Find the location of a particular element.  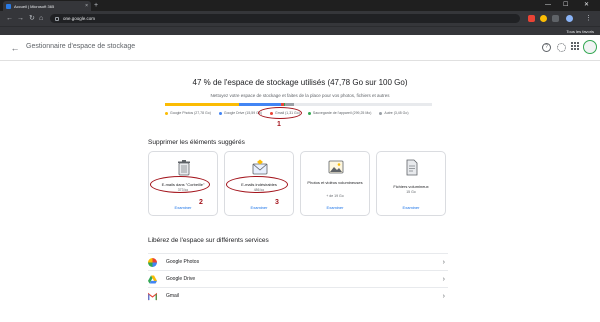

storage-usage-bar is located at coordinates (298, 104).